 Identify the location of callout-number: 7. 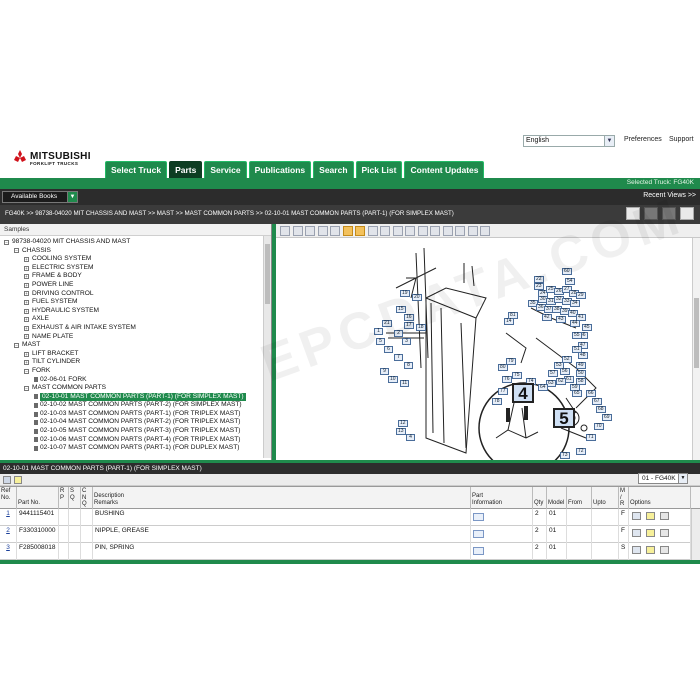
(398, 357).